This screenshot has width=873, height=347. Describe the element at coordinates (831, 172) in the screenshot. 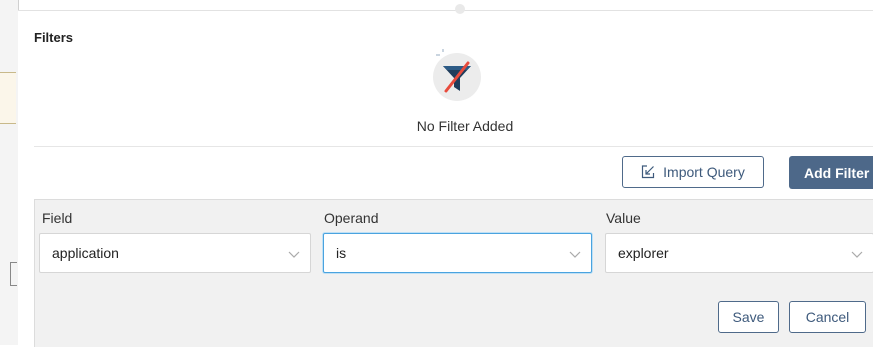

I see `add-filter-button: Add Filter` at that location.